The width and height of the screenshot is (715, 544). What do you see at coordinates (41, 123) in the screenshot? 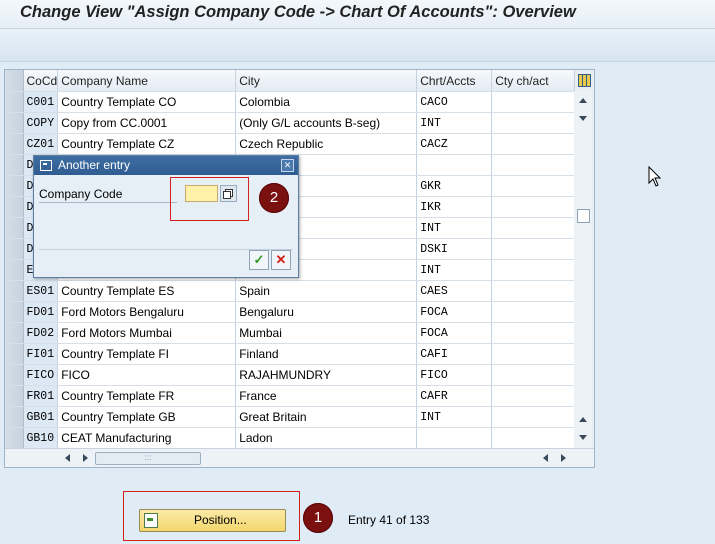
I see `cell-cocd: COPY` at bounding box center [41, 123].